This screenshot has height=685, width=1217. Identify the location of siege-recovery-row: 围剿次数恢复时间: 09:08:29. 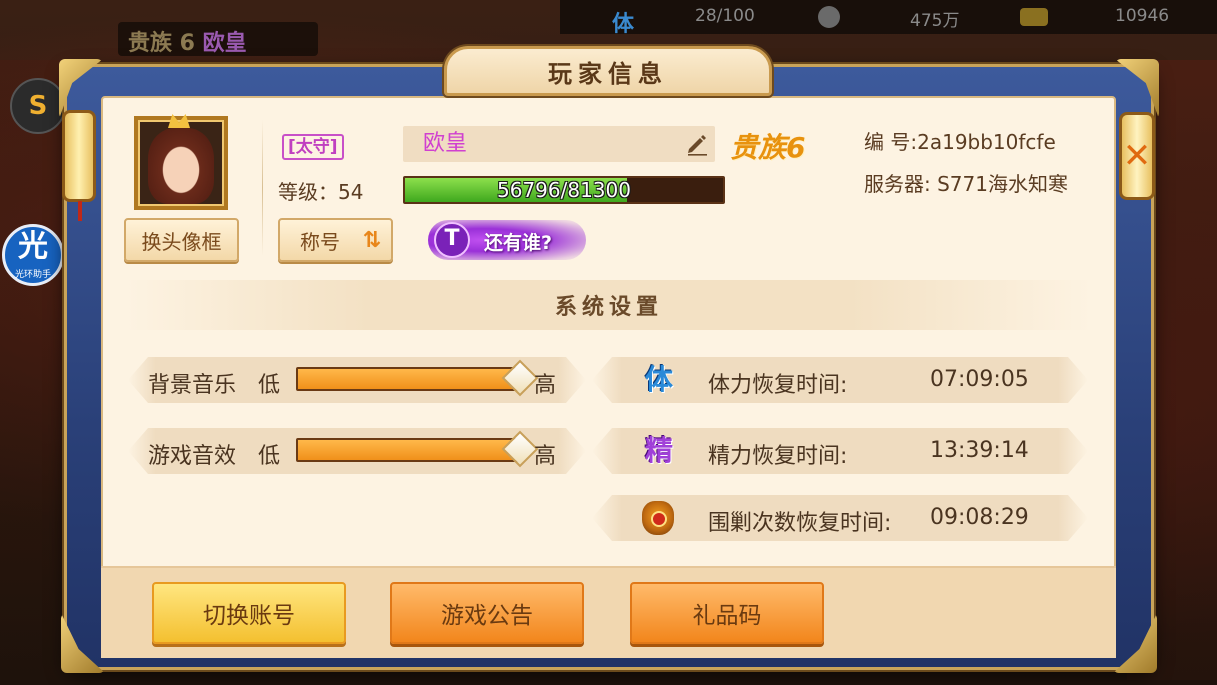
(840, 518).